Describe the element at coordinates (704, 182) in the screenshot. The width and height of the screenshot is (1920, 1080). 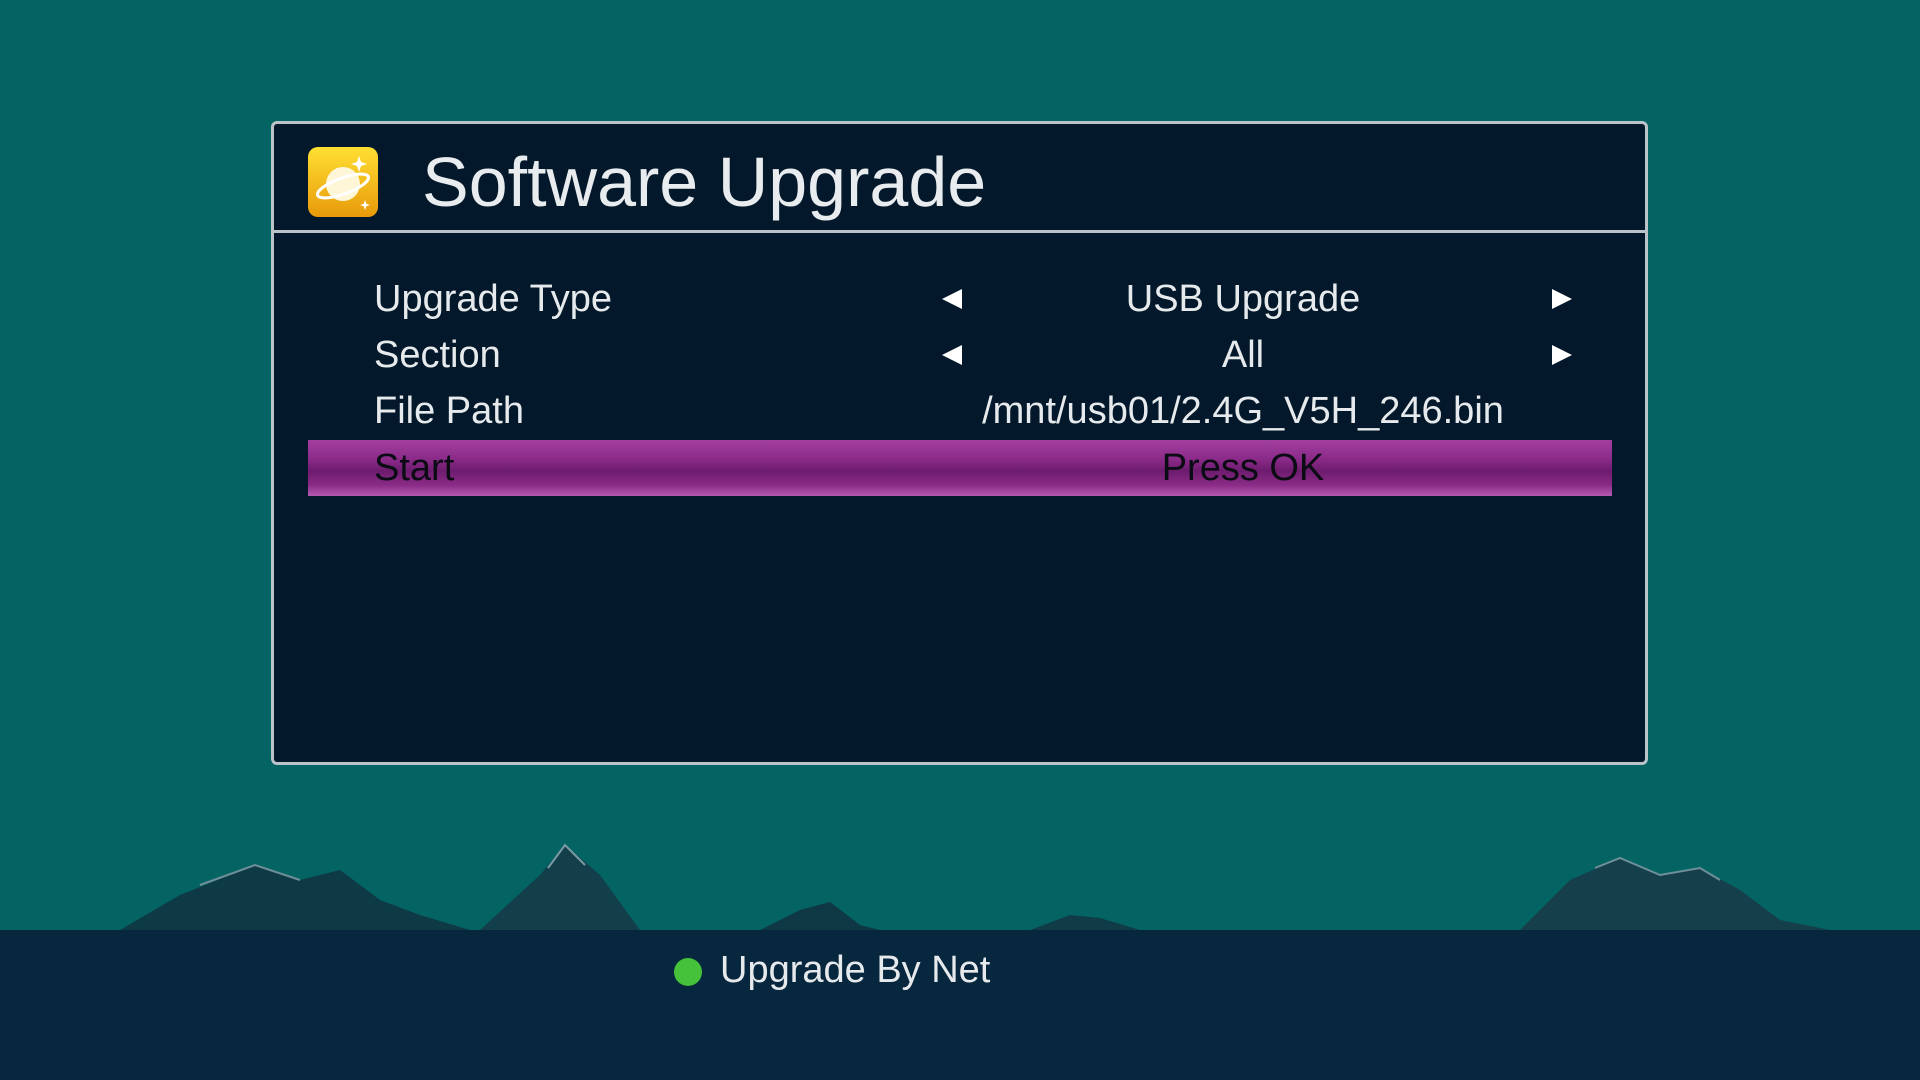
I see `page-title: Software Upgrade` at that location.